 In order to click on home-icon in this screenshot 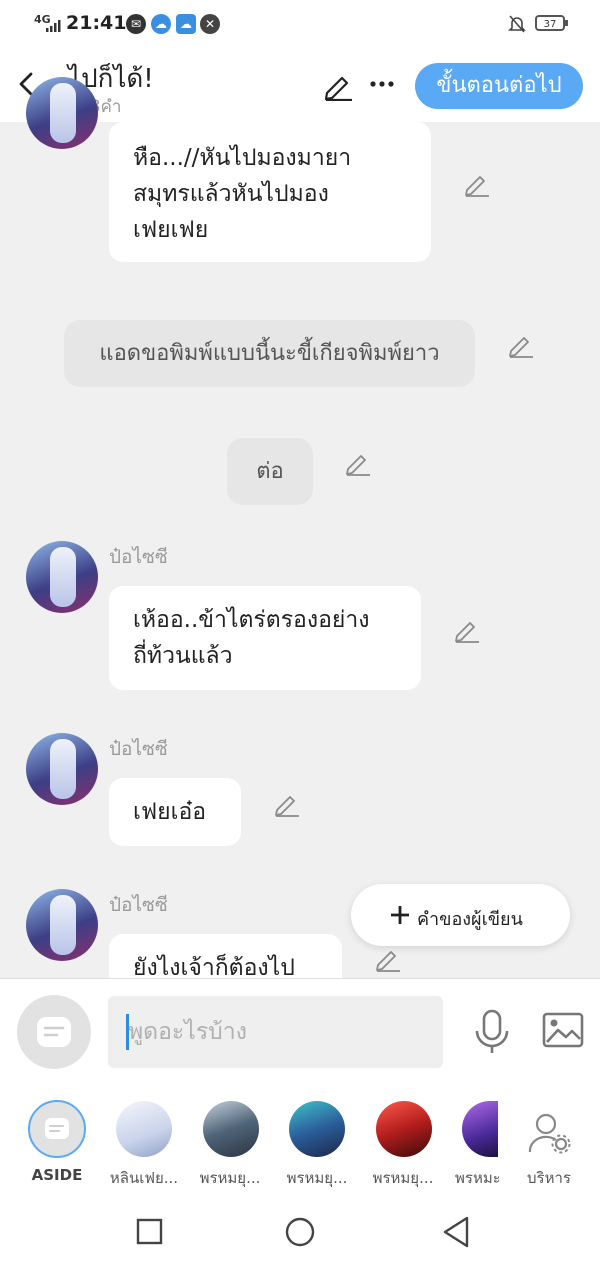, I will do `click(300, 1232)`.